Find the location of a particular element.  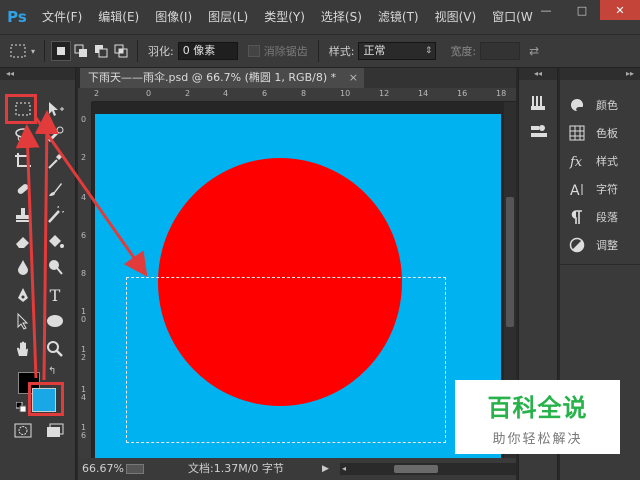

marquee-preset-icon is located at coordinates (18, 51).